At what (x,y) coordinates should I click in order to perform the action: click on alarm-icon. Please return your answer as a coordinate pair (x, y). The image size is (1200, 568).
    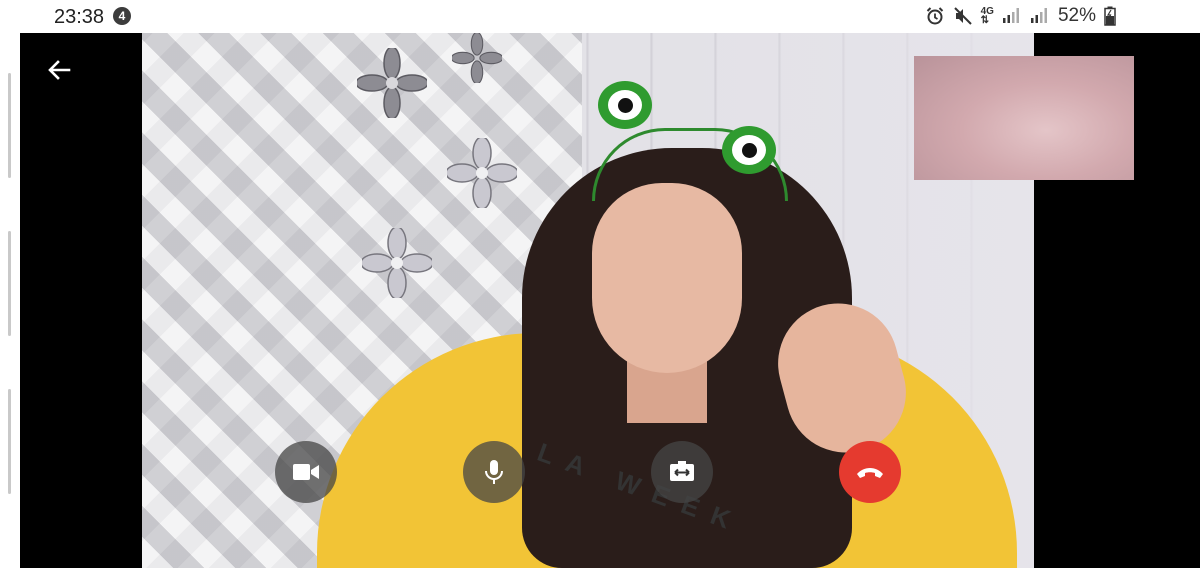
    Looking at the image, I should click on (935, 16).